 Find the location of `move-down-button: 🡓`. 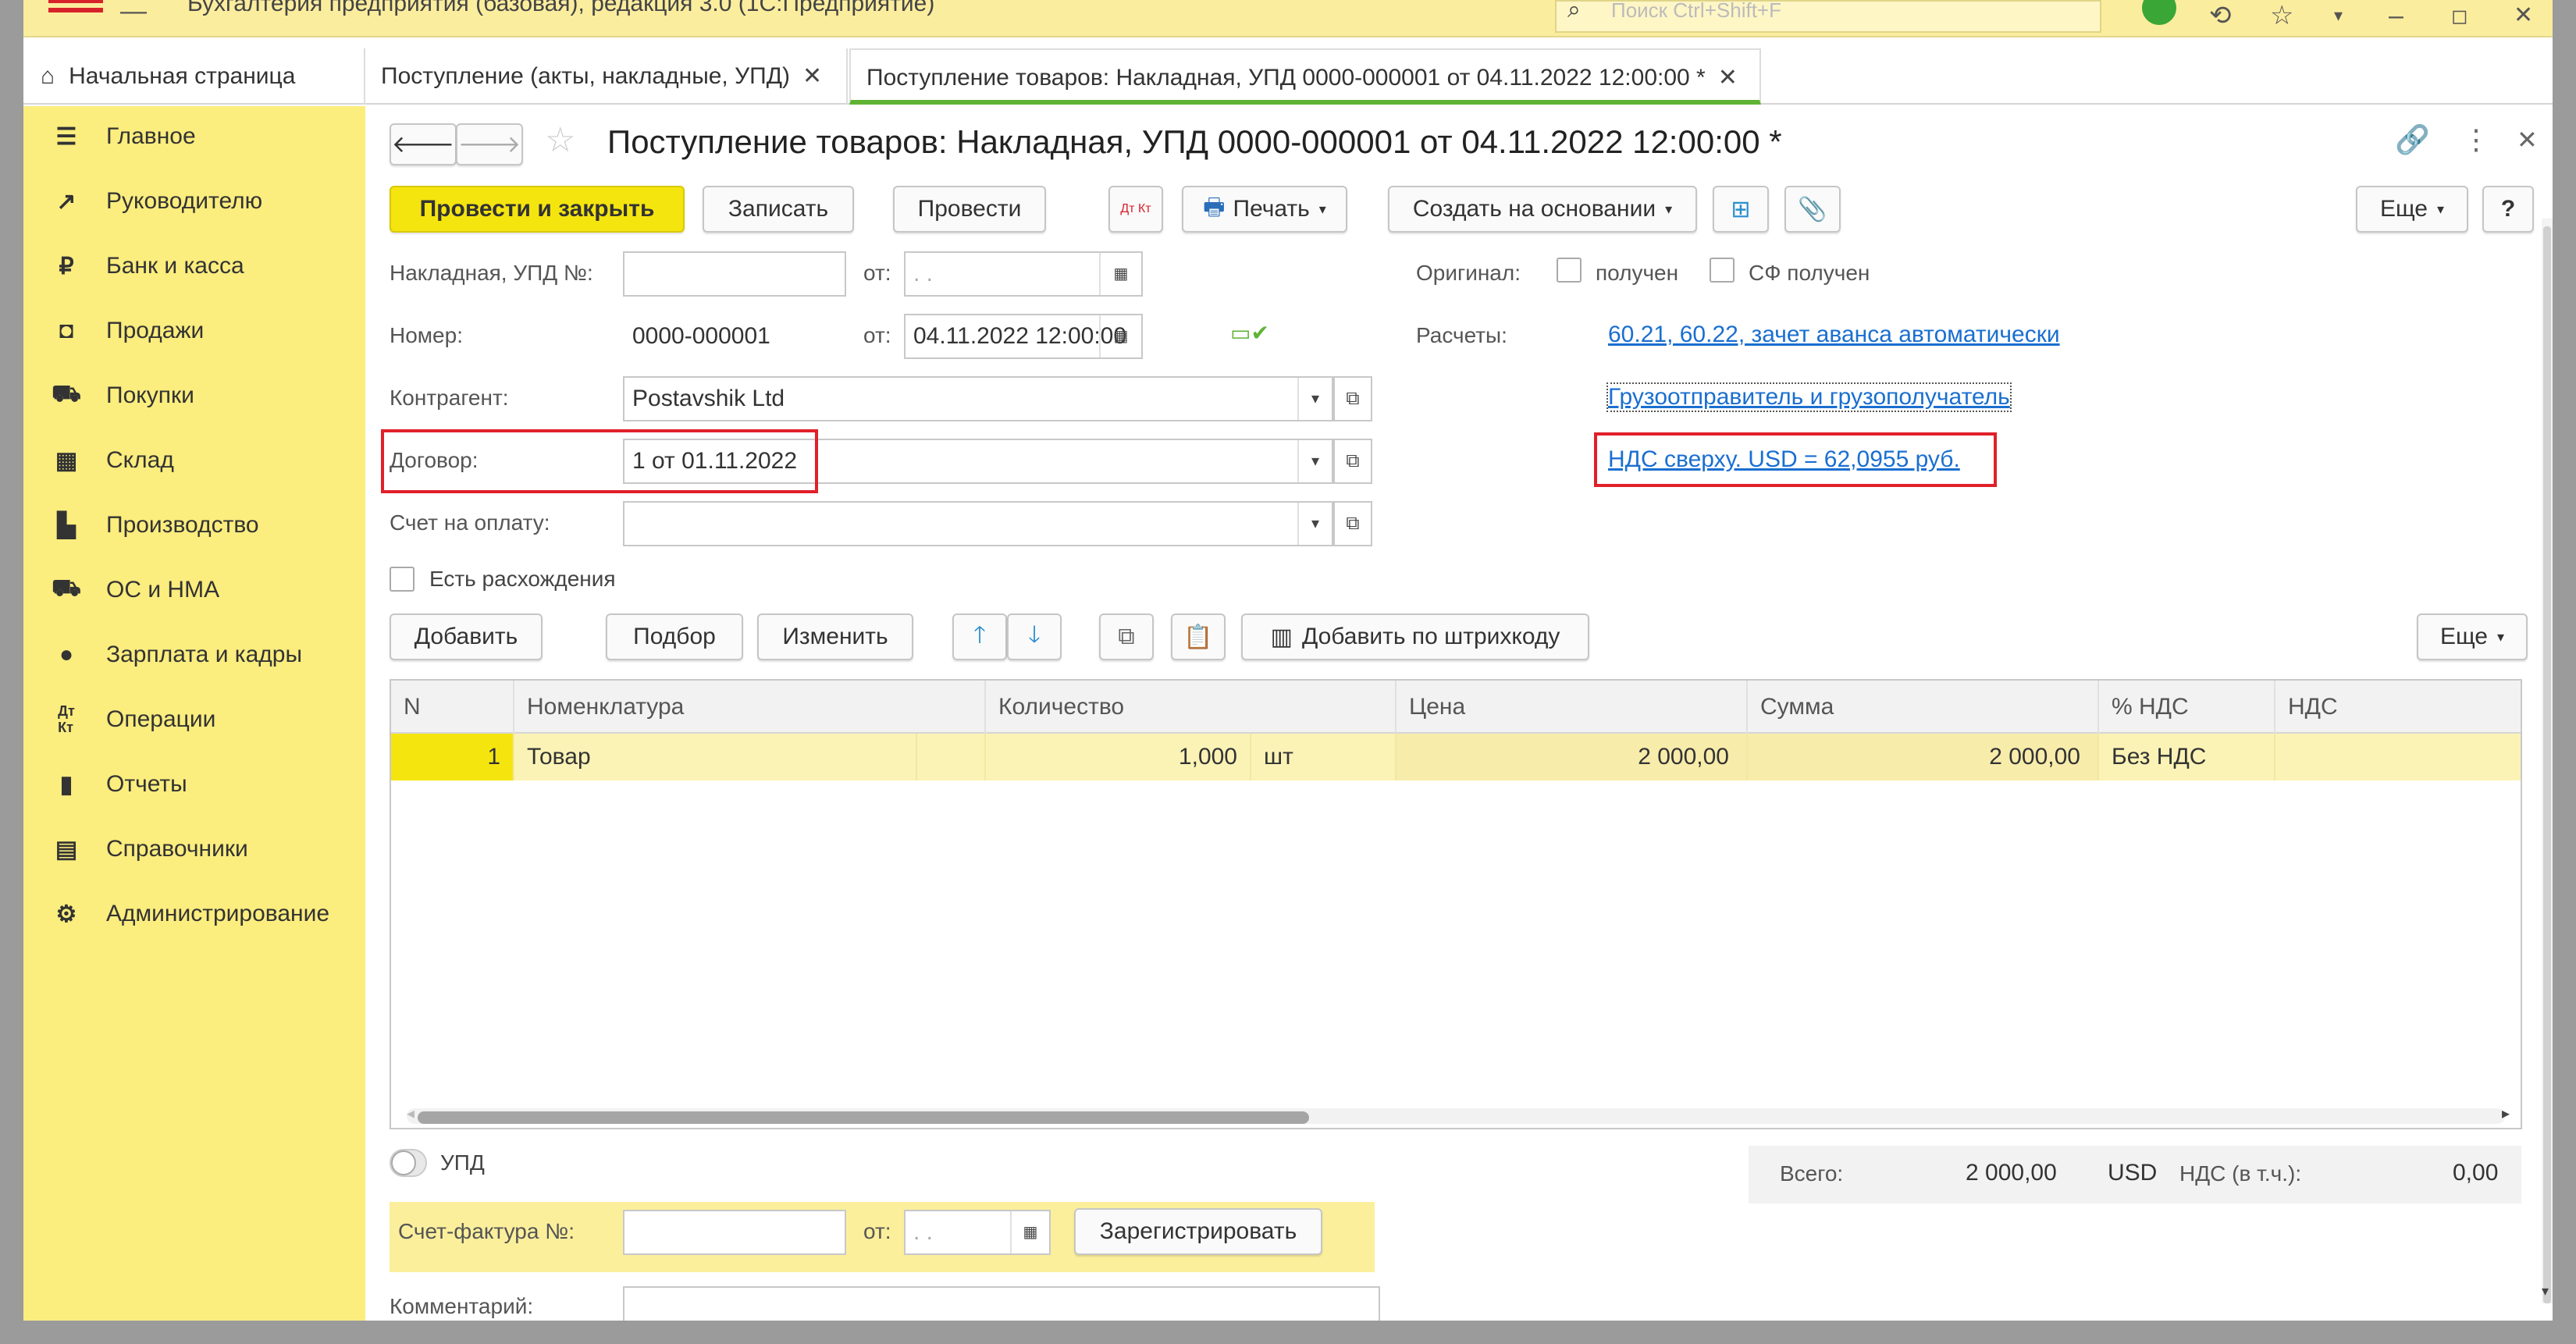

move-down-button: 🡓 is located at coordinates (1034, 636).